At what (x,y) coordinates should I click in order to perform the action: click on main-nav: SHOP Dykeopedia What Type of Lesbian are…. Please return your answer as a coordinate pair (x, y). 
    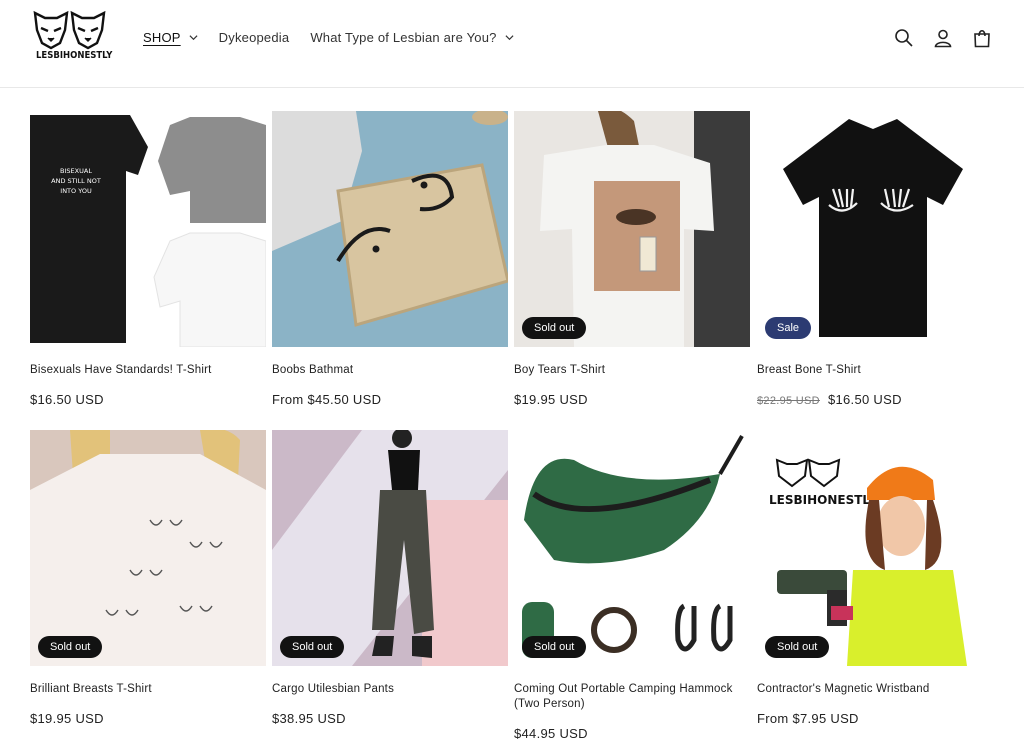
    Looking at the image, I should click on (339, 37).